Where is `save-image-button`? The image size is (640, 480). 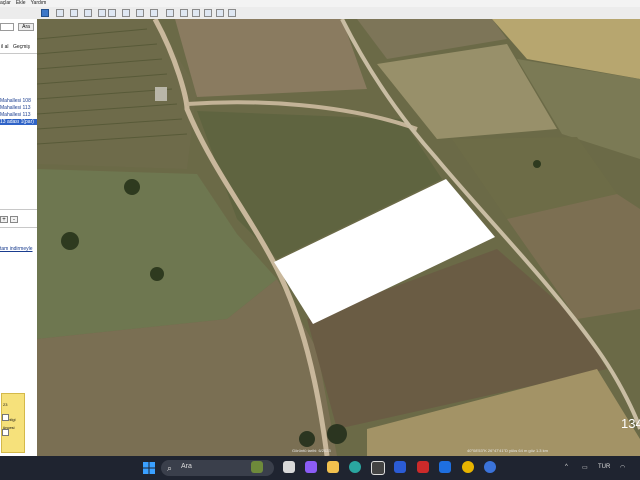 save-image-button is located at coordinates (208, 13).